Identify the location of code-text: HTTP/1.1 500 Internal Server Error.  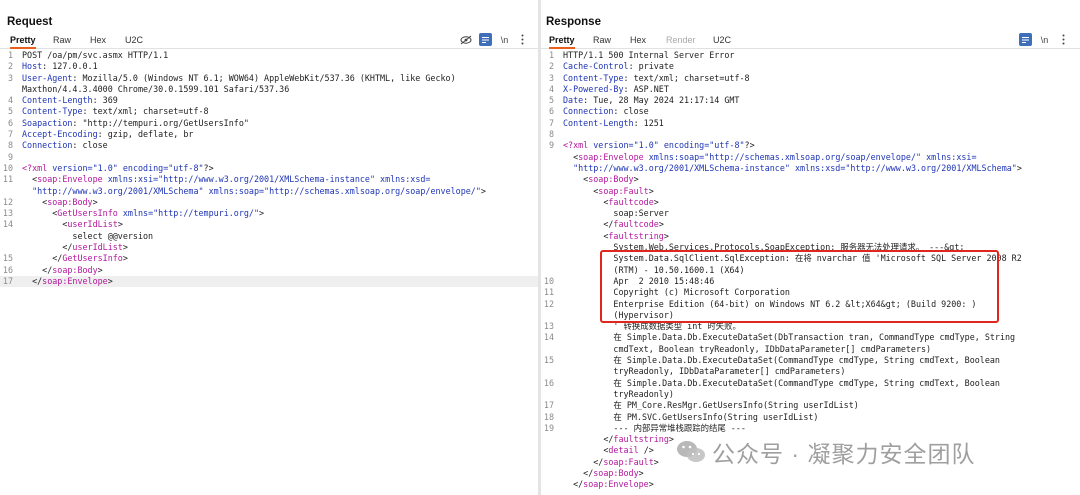
(648, 55).